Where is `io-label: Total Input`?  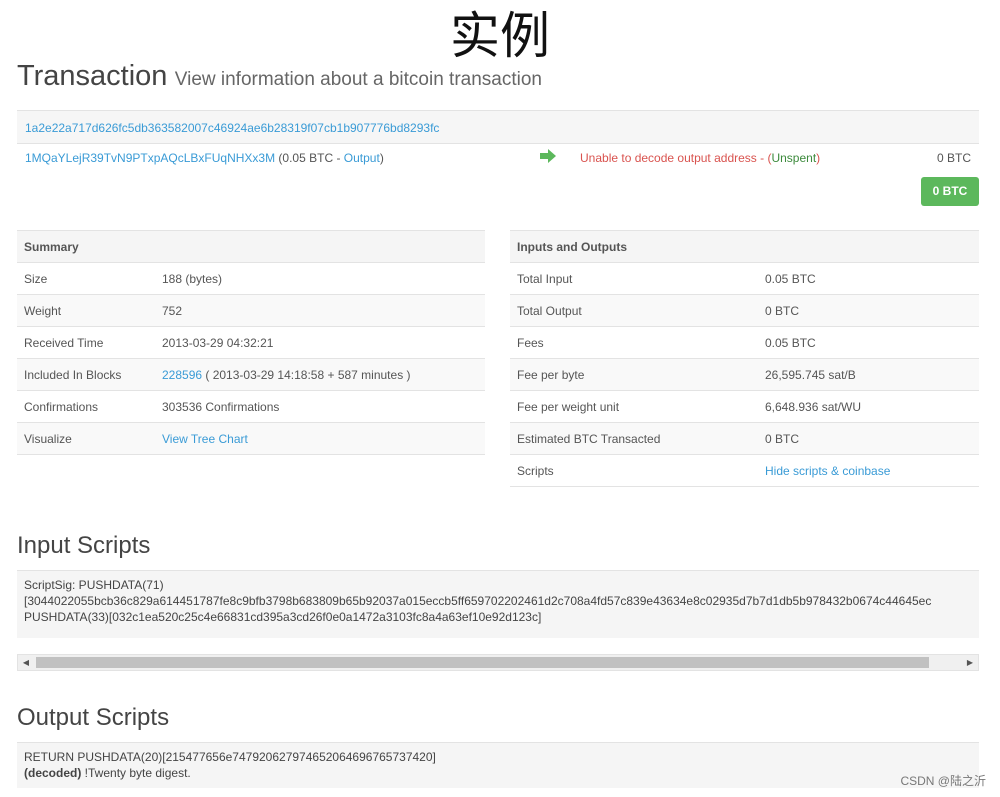
io-label: Total Input is located at coordinates (634, 278).